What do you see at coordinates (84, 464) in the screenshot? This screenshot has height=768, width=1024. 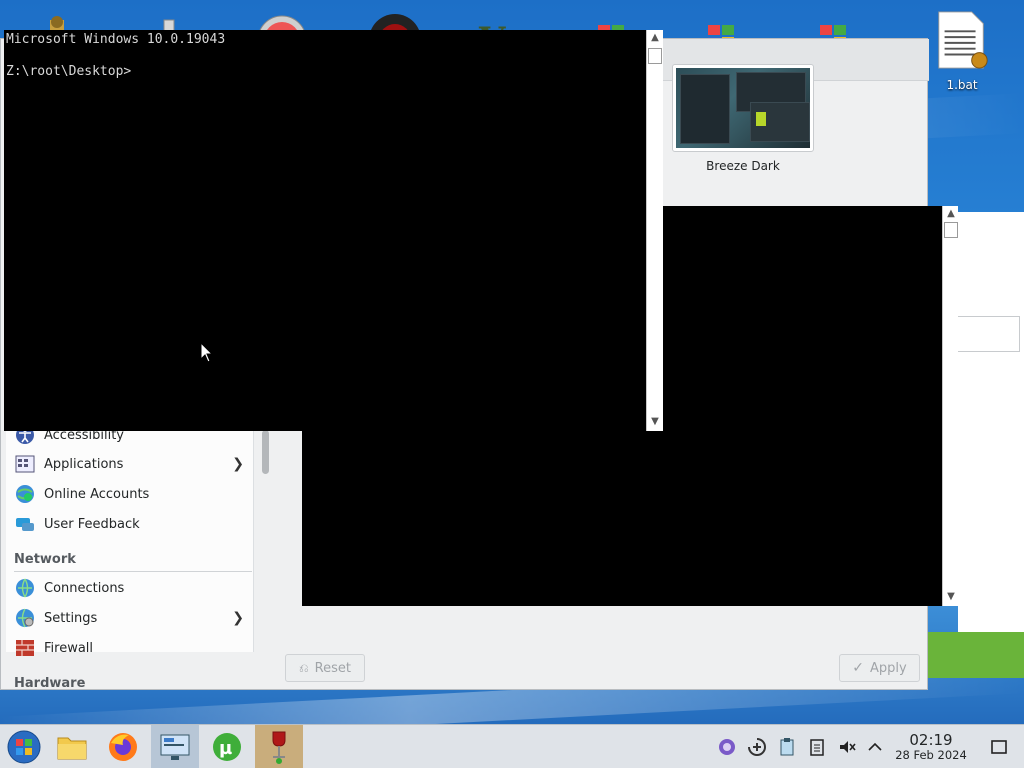 I see `sidebar-item-label: Applications` at bounding box center [84, 464].